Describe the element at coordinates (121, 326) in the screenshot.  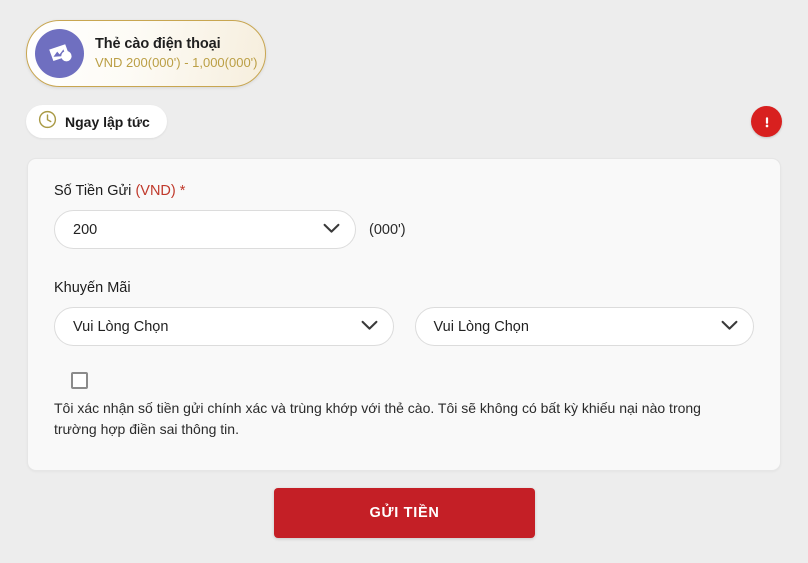
I see `promotion-primary-value: Vui Lòng Chọn` at that location.